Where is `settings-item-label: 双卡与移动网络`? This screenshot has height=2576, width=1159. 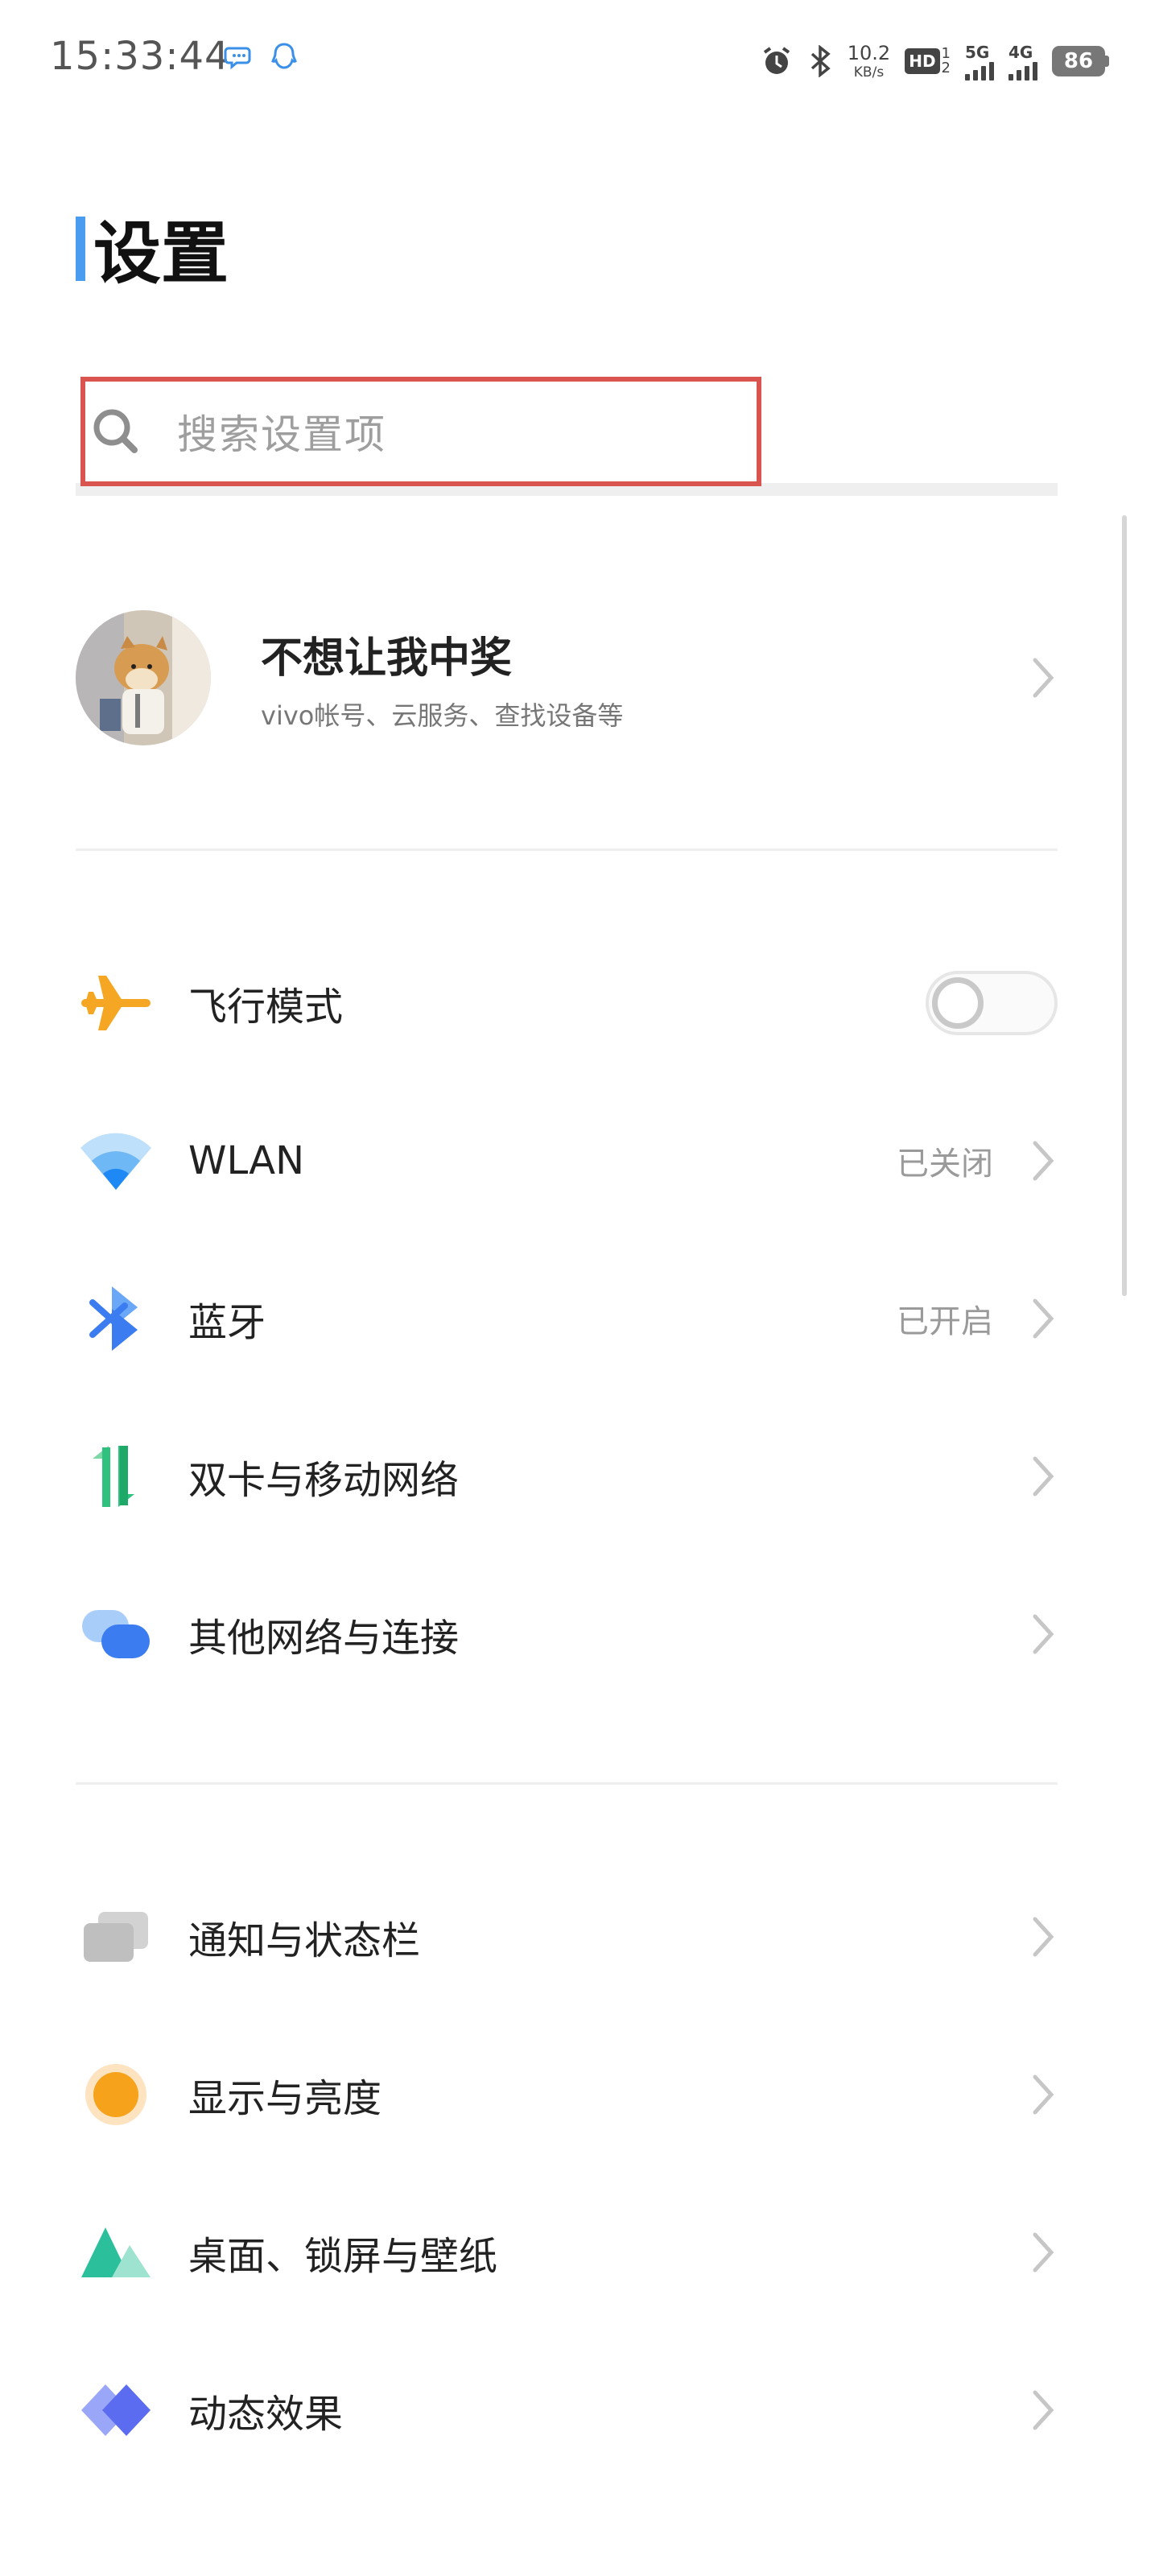 settings-item-label: 双卡与移动网络 is located at coordinates (324, 1480).